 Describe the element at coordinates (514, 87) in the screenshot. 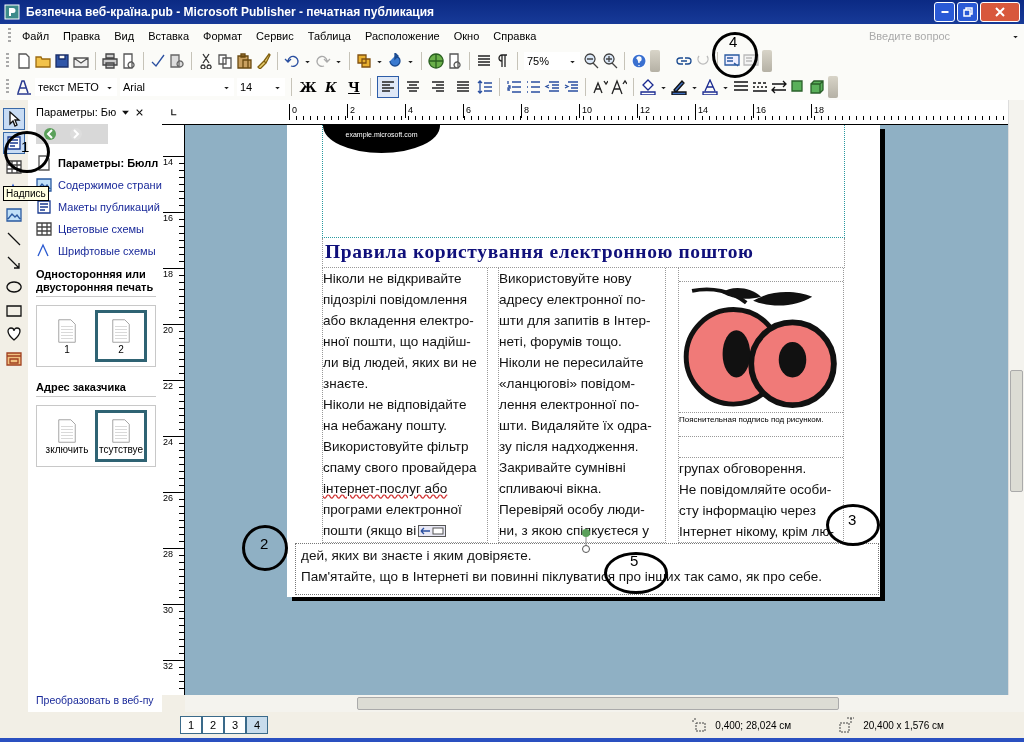

I see `numbering-icon` at that location.